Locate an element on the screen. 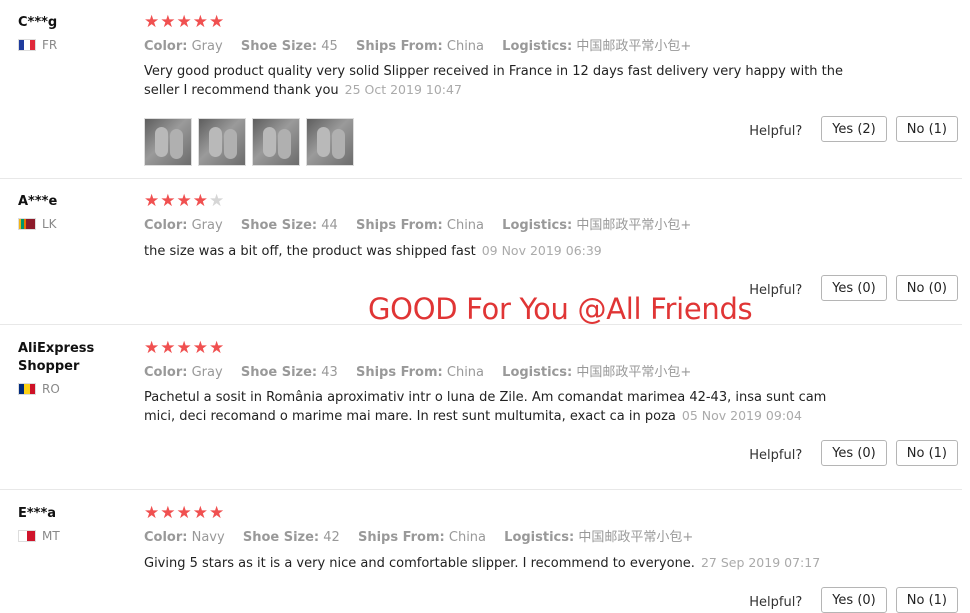 Image resolution: width=970 pixels, height=613 pixels. reviewer-info: E***a MT is located at coordinates (73, 524).